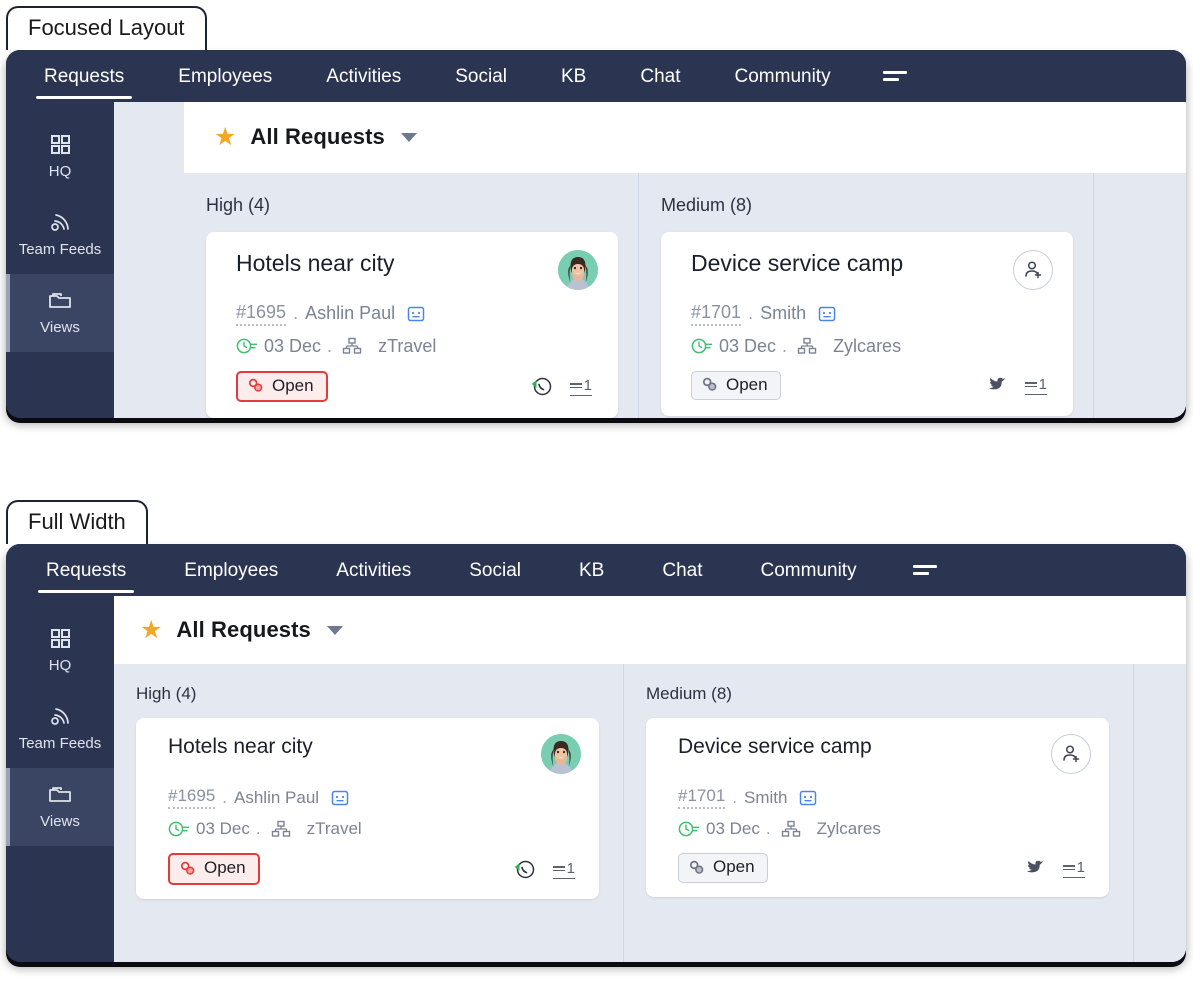 This screenshot has height=983, width=1193. Describe the element at coordinates (733, 829) in the screenshot. I see `due-date: 03 Dec` at that location.